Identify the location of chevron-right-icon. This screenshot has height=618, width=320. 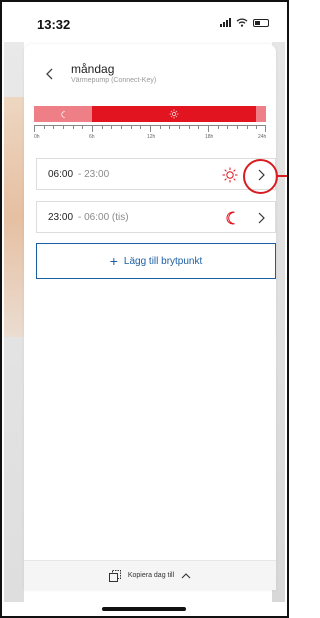
(261, 218).